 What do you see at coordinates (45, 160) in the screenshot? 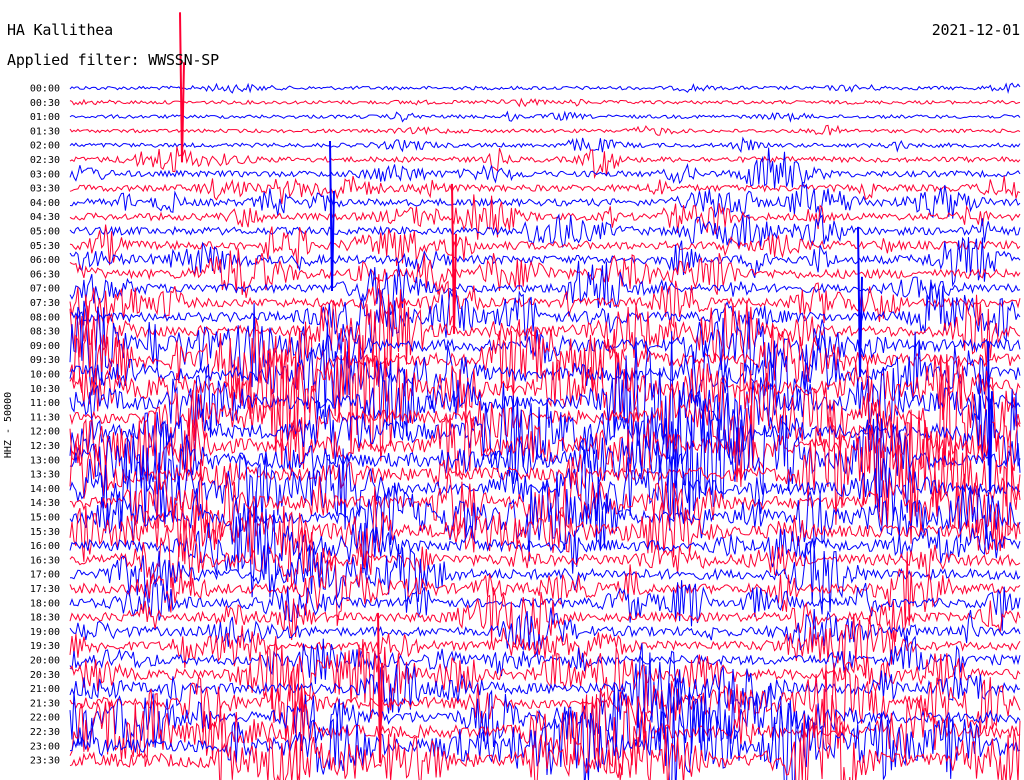
I see `row-label-0230: 02:30` at bounding box center [45, 160].